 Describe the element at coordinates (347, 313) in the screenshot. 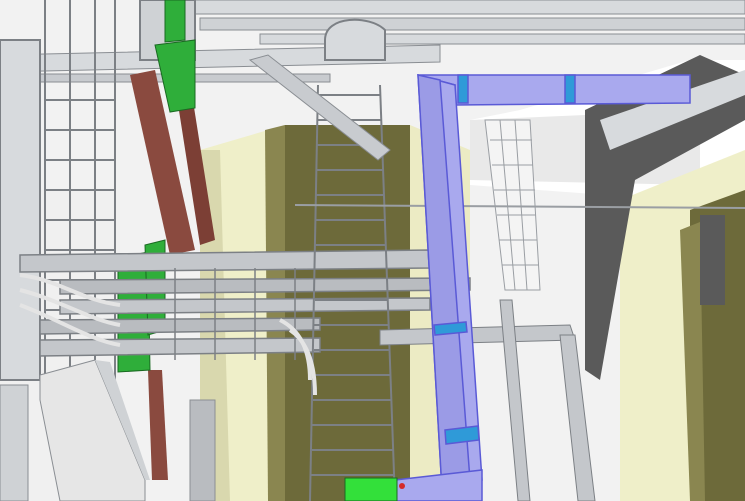

I see `pit-floor` at that location.